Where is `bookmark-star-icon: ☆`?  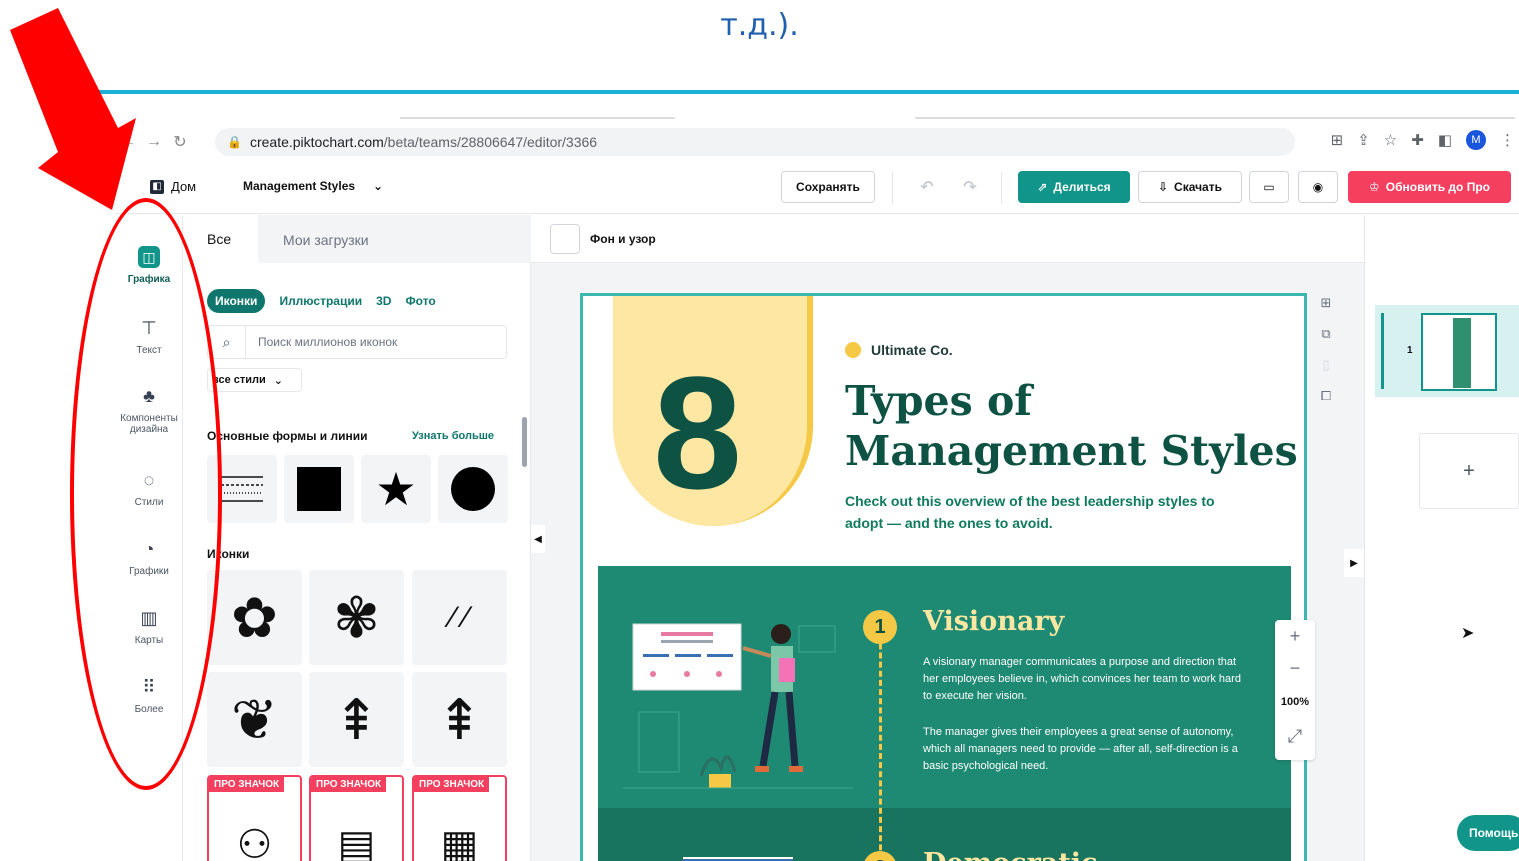
bookmark-star-icon: ☆ is located at coordinates (1390, 140).